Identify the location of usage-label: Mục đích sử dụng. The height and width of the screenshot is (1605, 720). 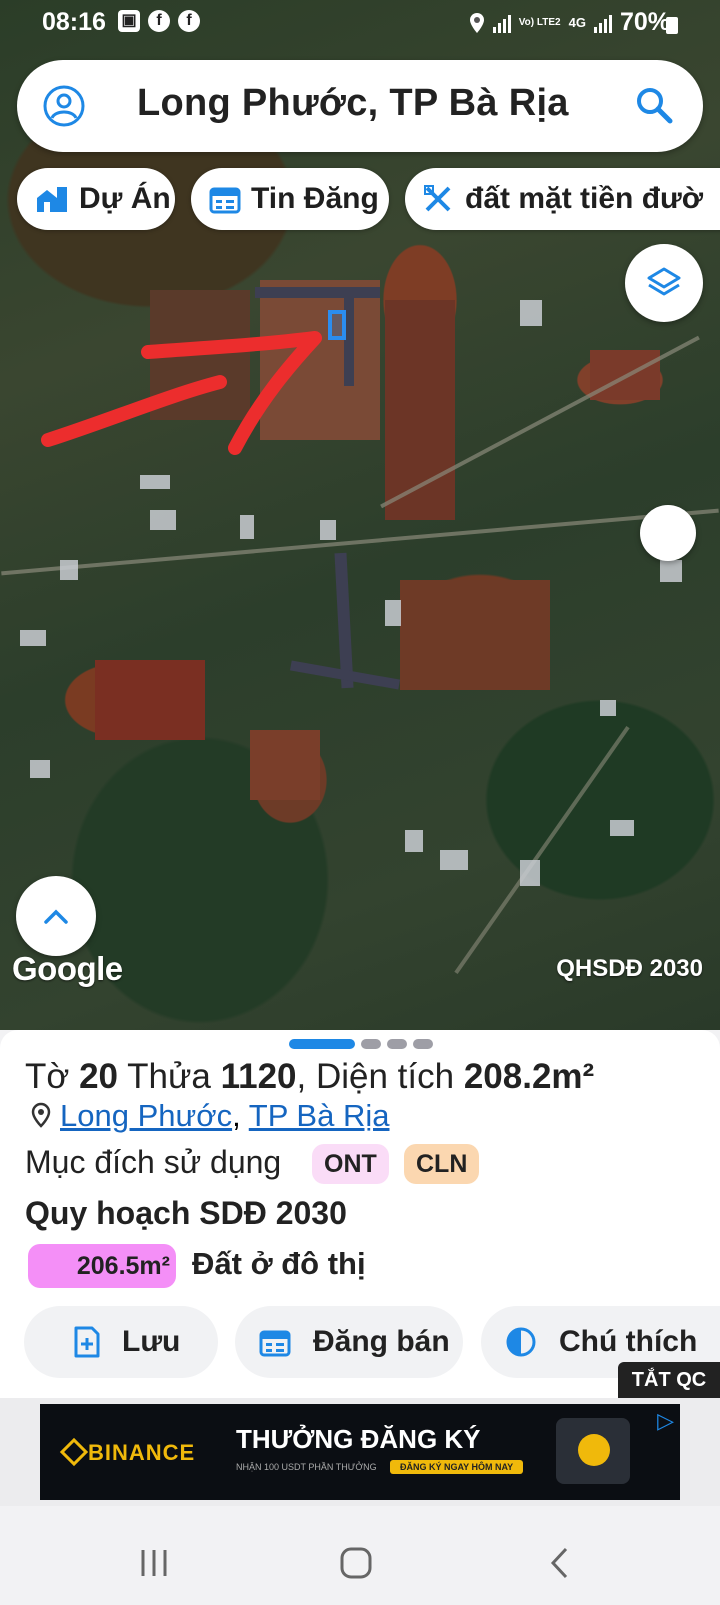
(153, 1162).